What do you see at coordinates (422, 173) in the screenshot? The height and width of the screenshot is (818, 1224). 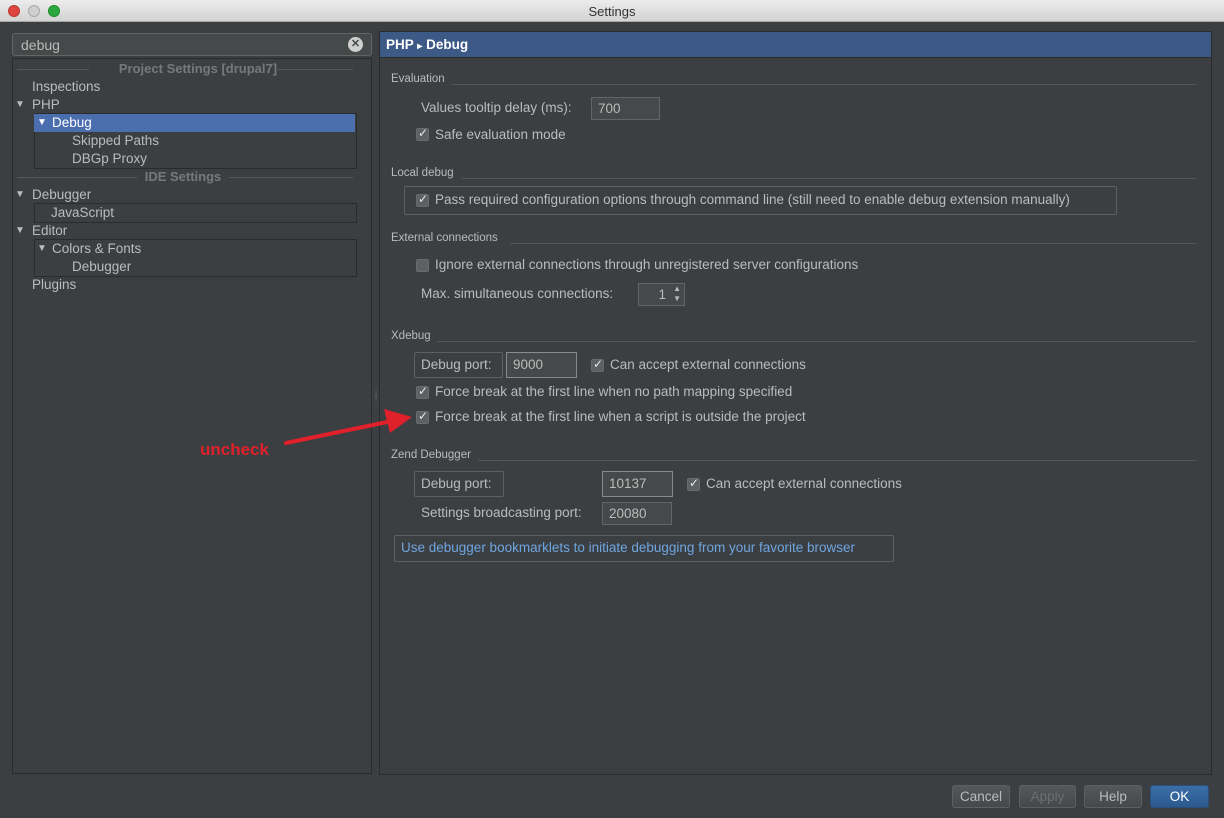 I see `local-debug-section-title: Local debug` at bounding box center [422, 173].